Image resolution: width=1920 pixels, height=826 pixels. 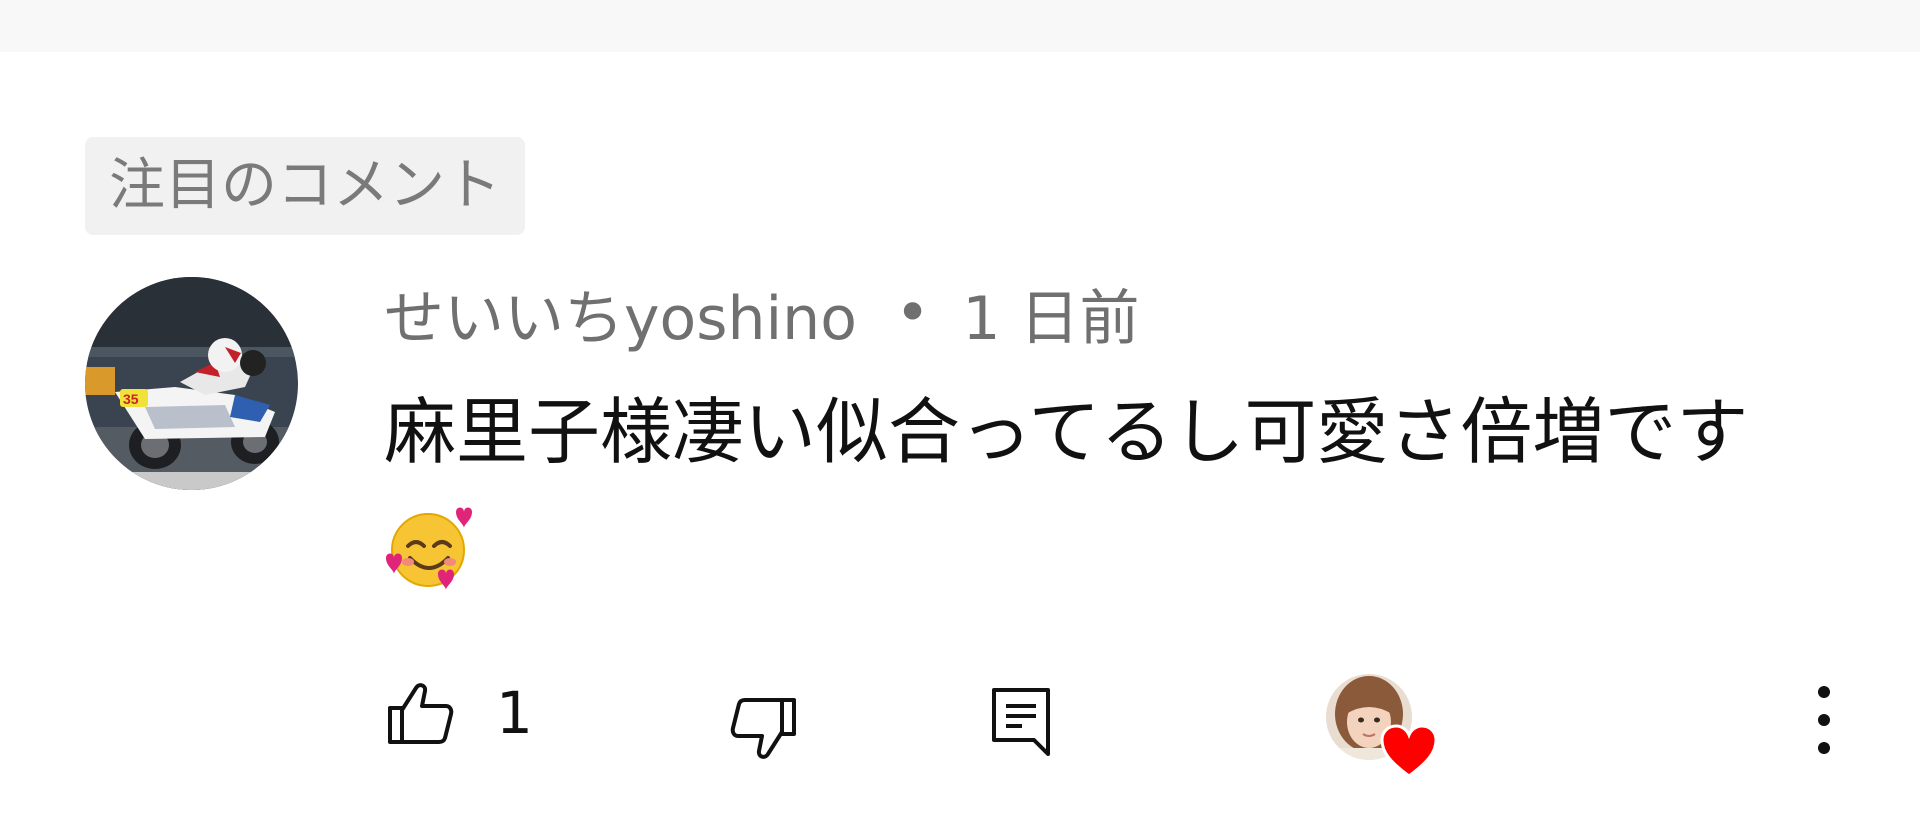 I want to click on reply-button, so click(x=1021, y=722).